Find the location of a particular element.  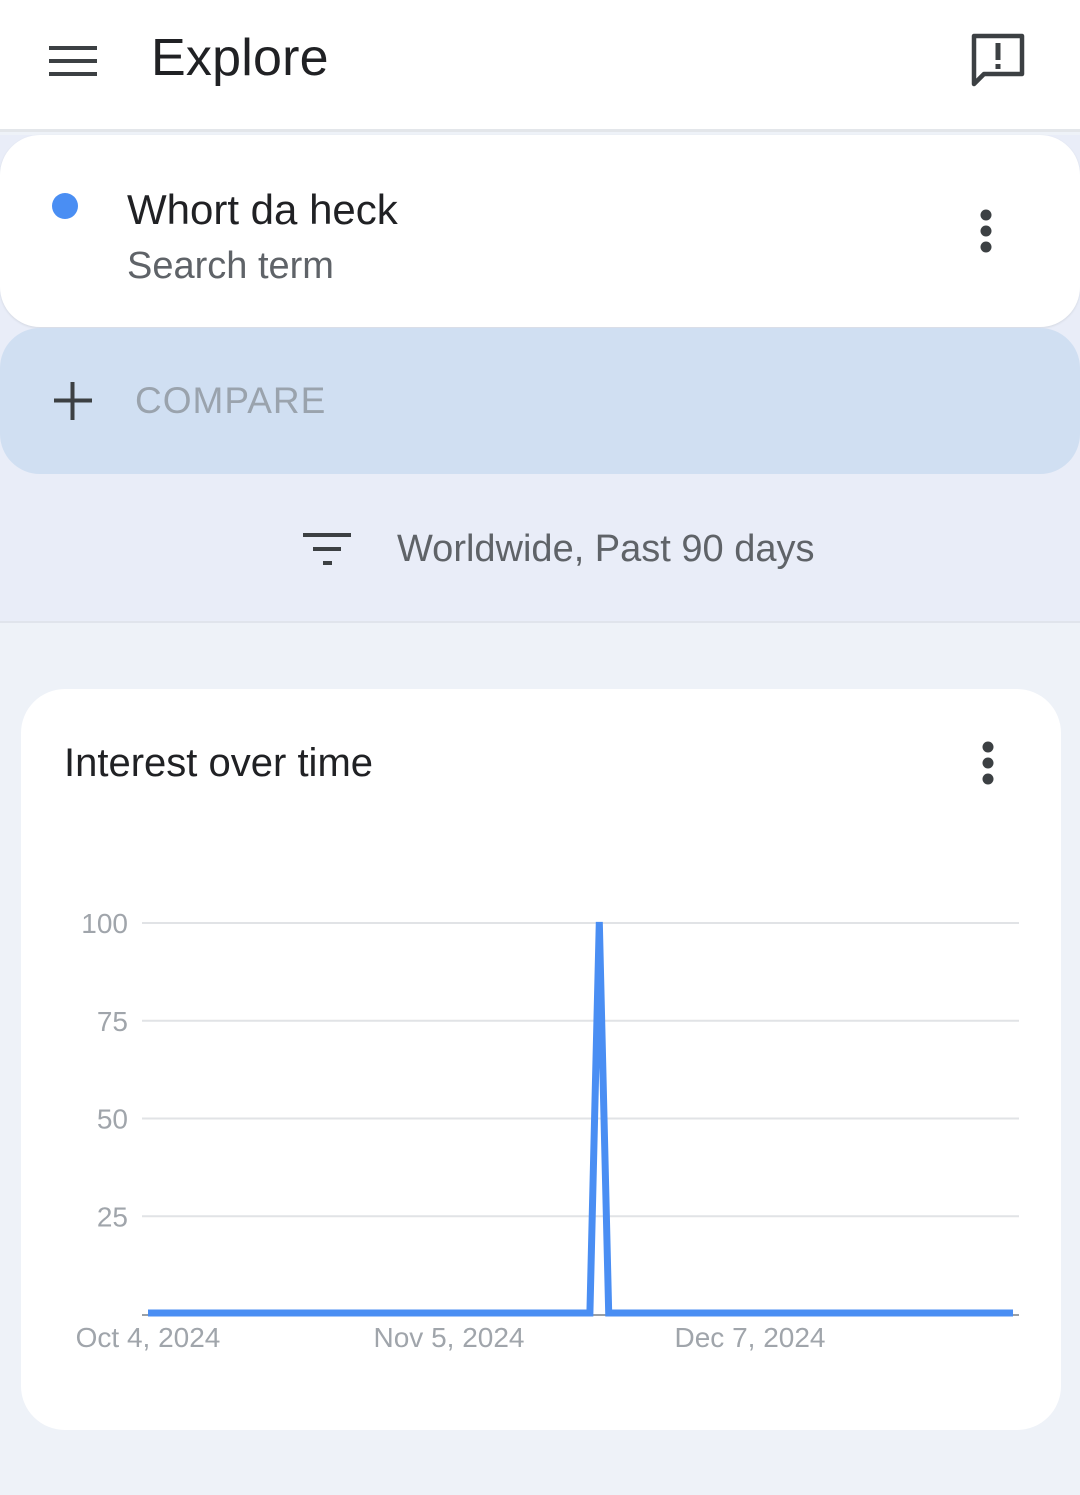

search-term-subtitle: Search term is located at coordinates (230, 266).